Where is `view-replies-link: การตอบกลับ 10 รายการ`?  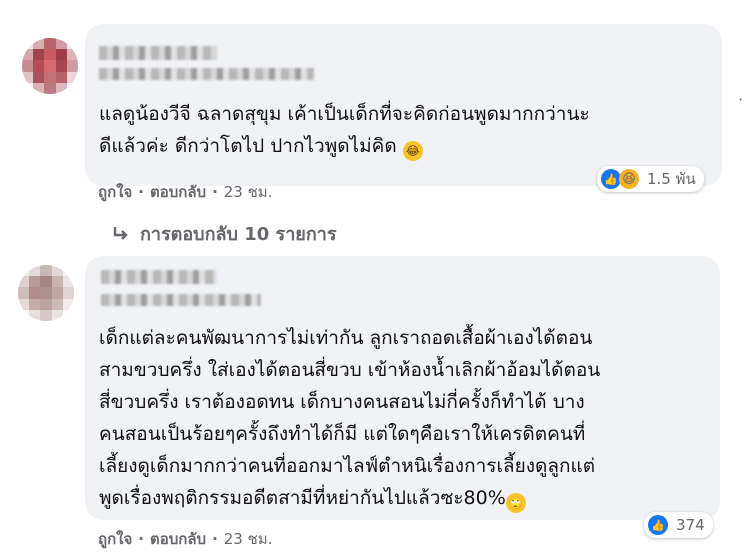
view-replies-link: การตอบกลับ 10 รายการ is located at coordinates (224, 233).